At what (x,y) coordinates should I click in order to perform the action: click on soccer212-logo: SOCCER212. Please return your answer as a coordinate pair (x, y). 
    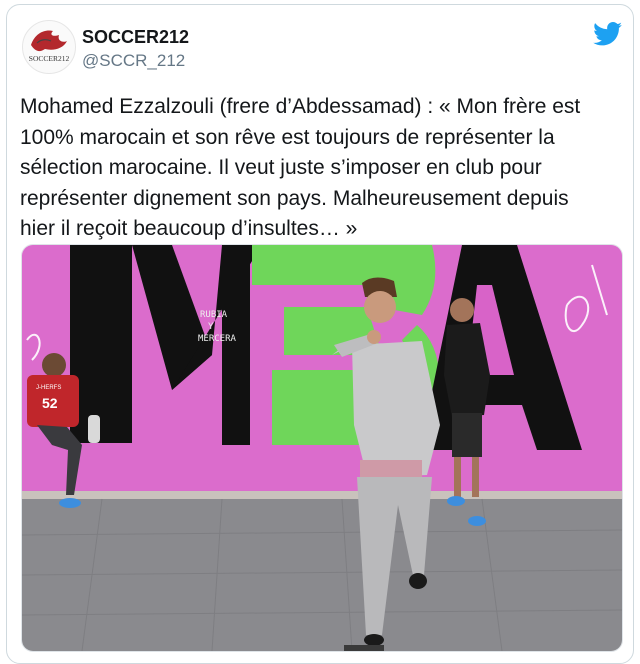
    Looking at the image, I should click on (49, 46).